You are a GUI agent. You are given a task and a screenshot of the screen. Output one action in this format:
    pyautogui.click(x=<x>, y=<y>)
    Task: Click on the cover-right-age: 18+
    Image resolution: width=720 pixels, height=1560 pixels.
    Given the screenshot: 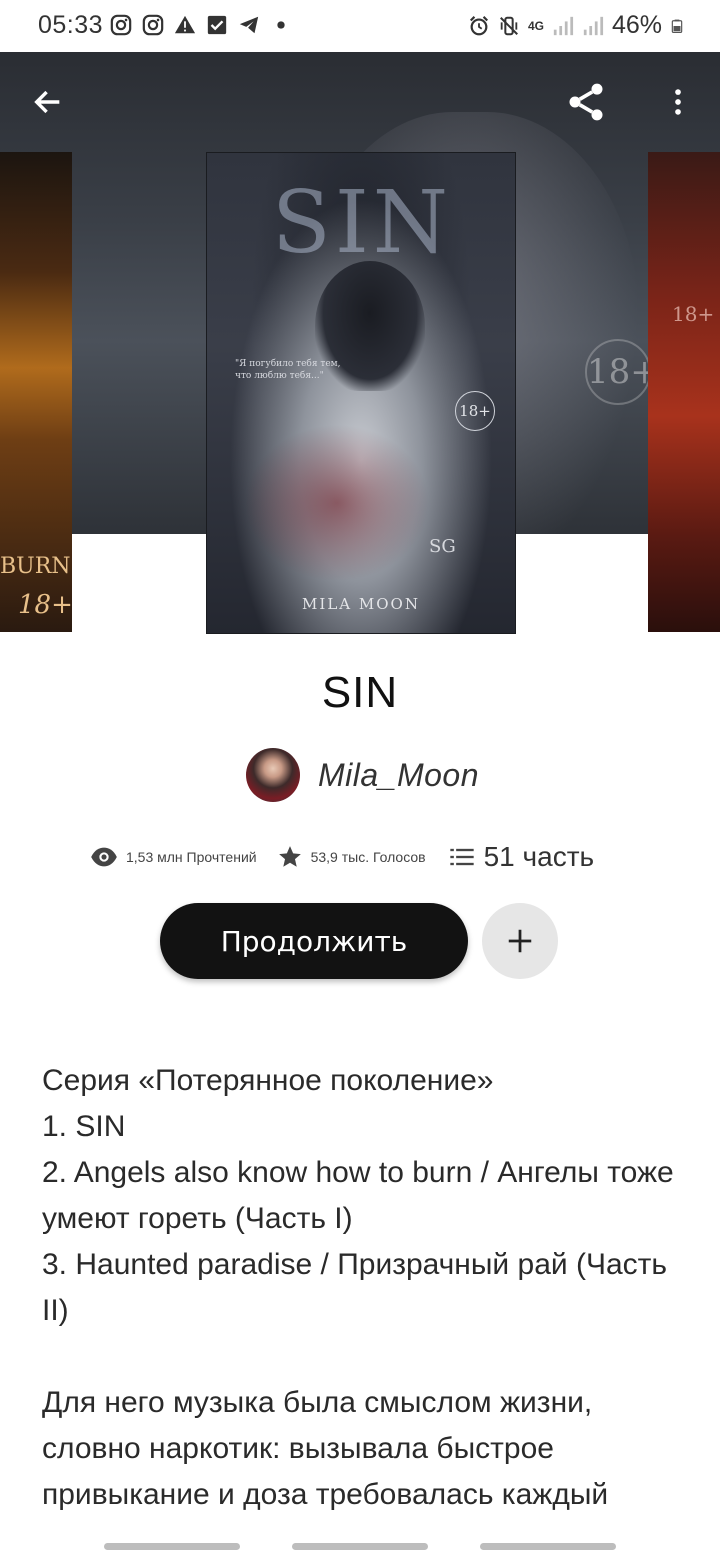 What is the action you would take?
    pyautogui.click(x=693, y=314)
    